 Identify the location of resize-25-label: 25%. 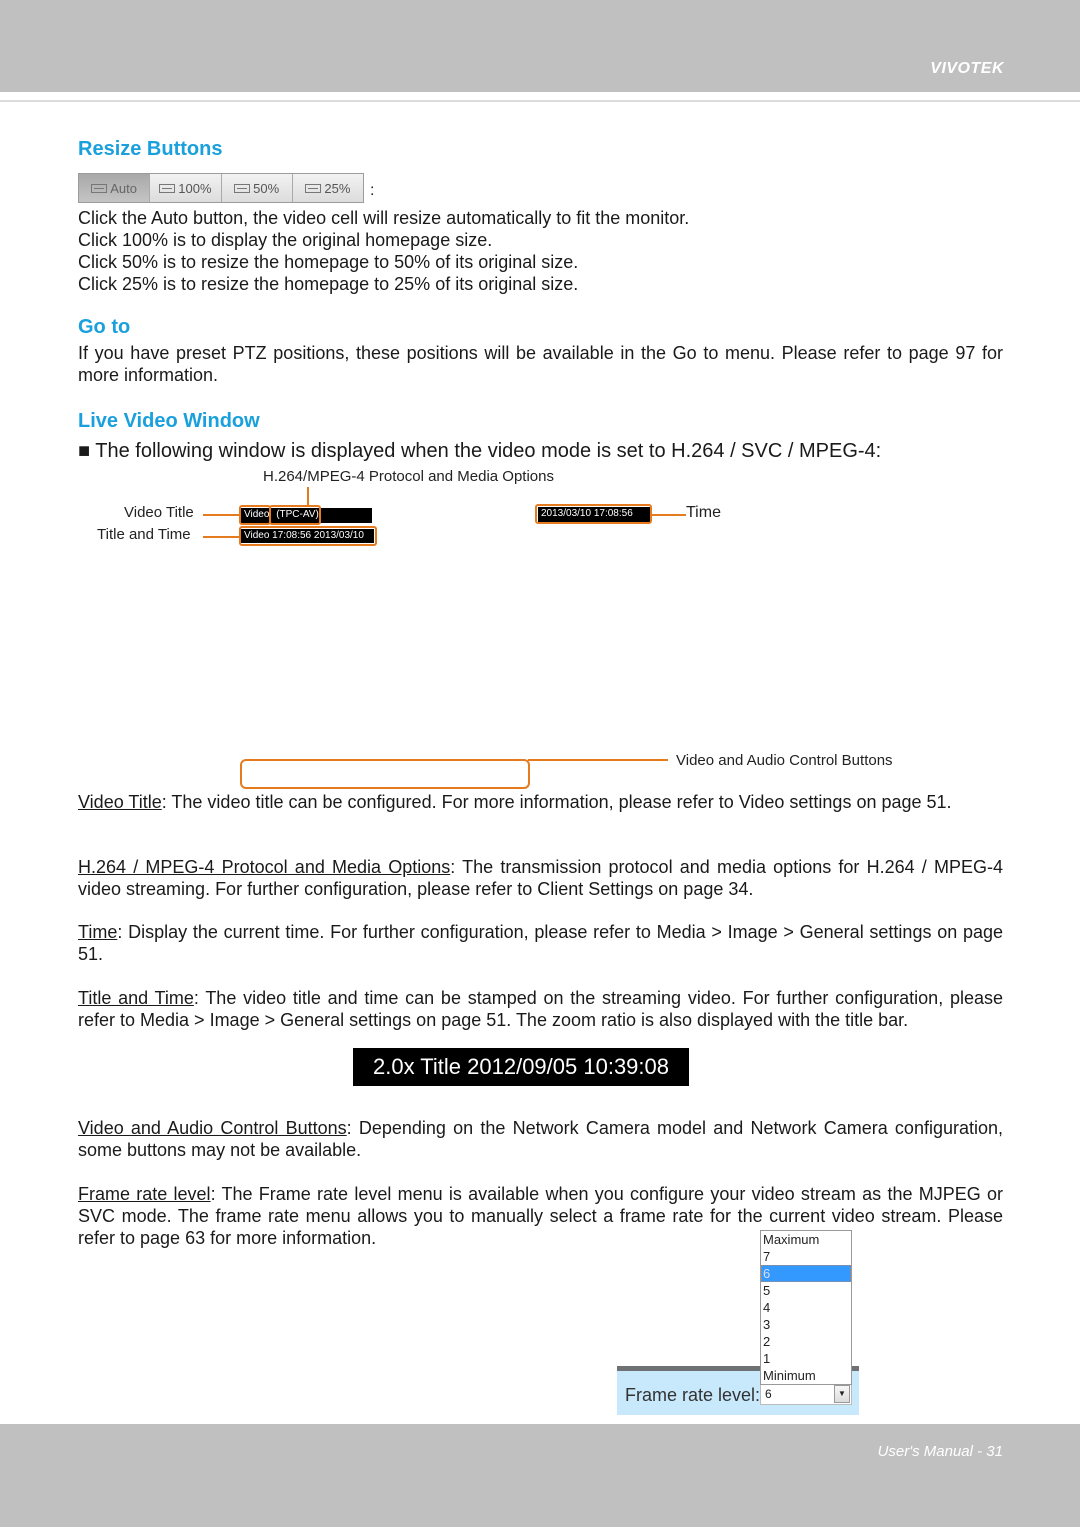
(337, 188).